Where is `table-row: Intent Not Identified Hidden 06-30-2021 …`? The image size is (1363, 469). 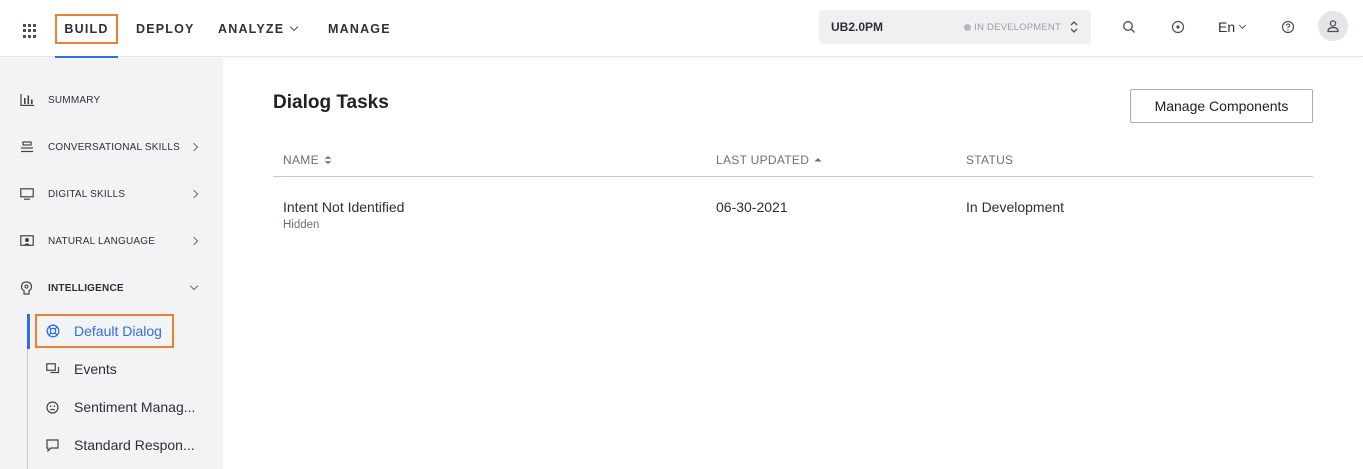
table-row: Intent Not Identified Hidden 06-30-2021 … is located at coordinates (793, 213).